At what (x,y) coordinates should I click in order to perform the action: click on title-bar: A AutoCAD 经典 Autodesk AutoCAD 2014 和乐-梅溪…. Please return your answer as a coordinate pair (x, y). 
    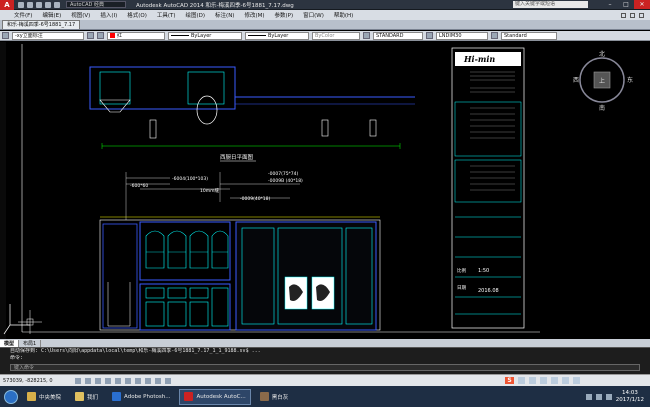
    Looking at the image, I should click on (325, 5).